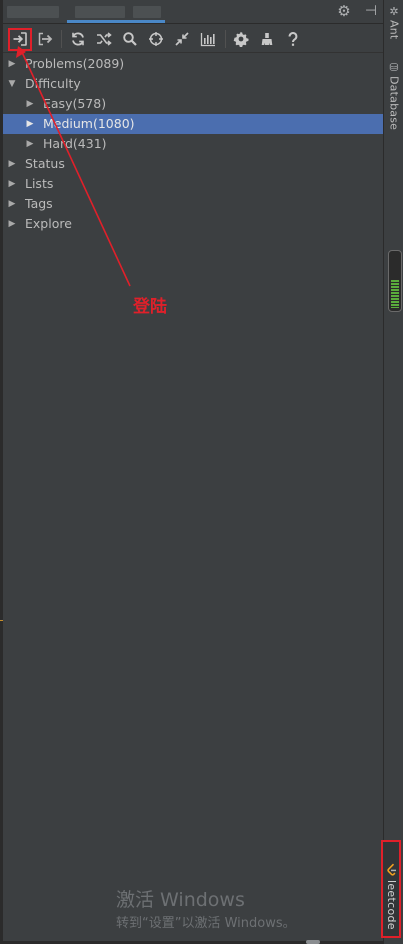 Image resolution: width=403 pixels, height=944 pixels. Describe the element at coordinates (45, 163) in the screenshot. I see `tree-node-label: Status` at that location.